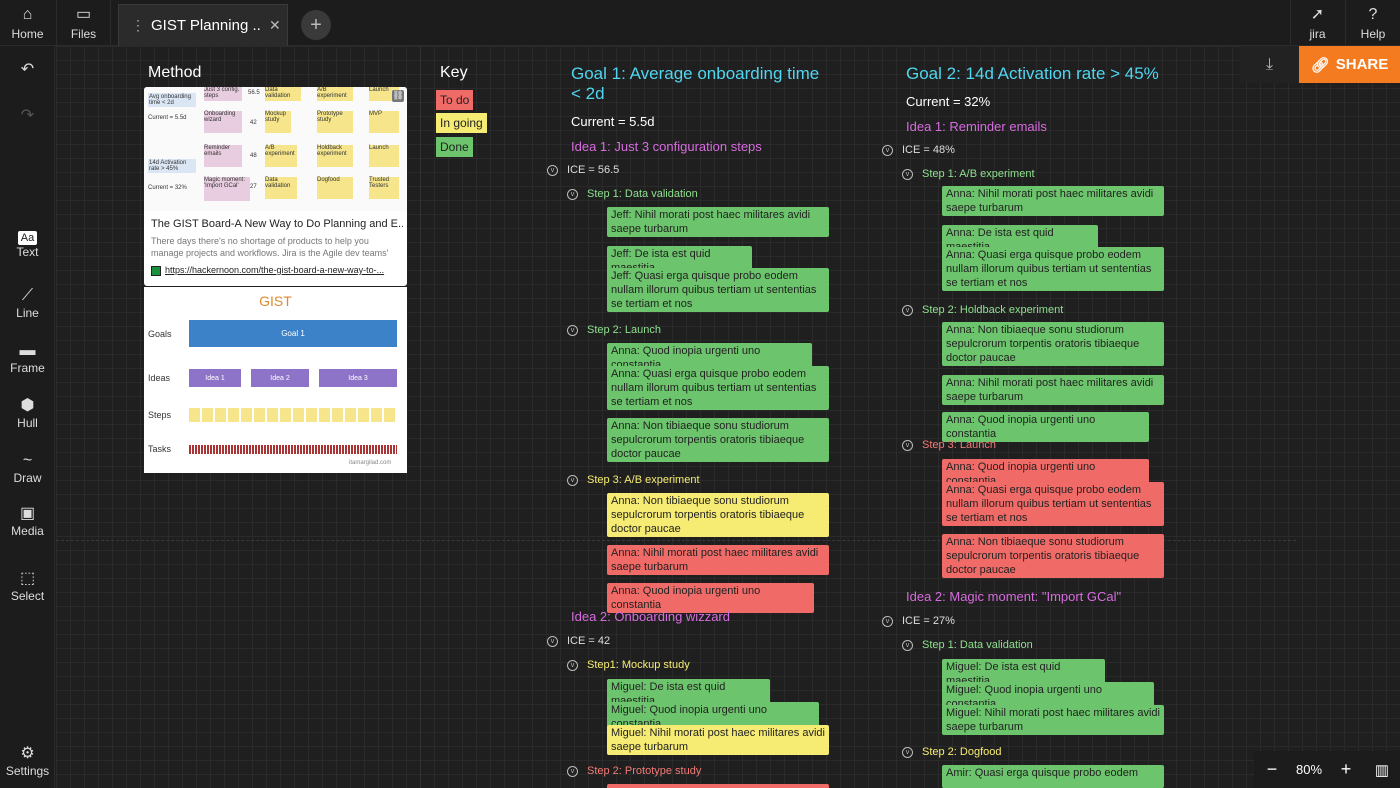  I want to click on task-card: Amir: Quasi erga quisque probo eodem, so click(1053, 776).